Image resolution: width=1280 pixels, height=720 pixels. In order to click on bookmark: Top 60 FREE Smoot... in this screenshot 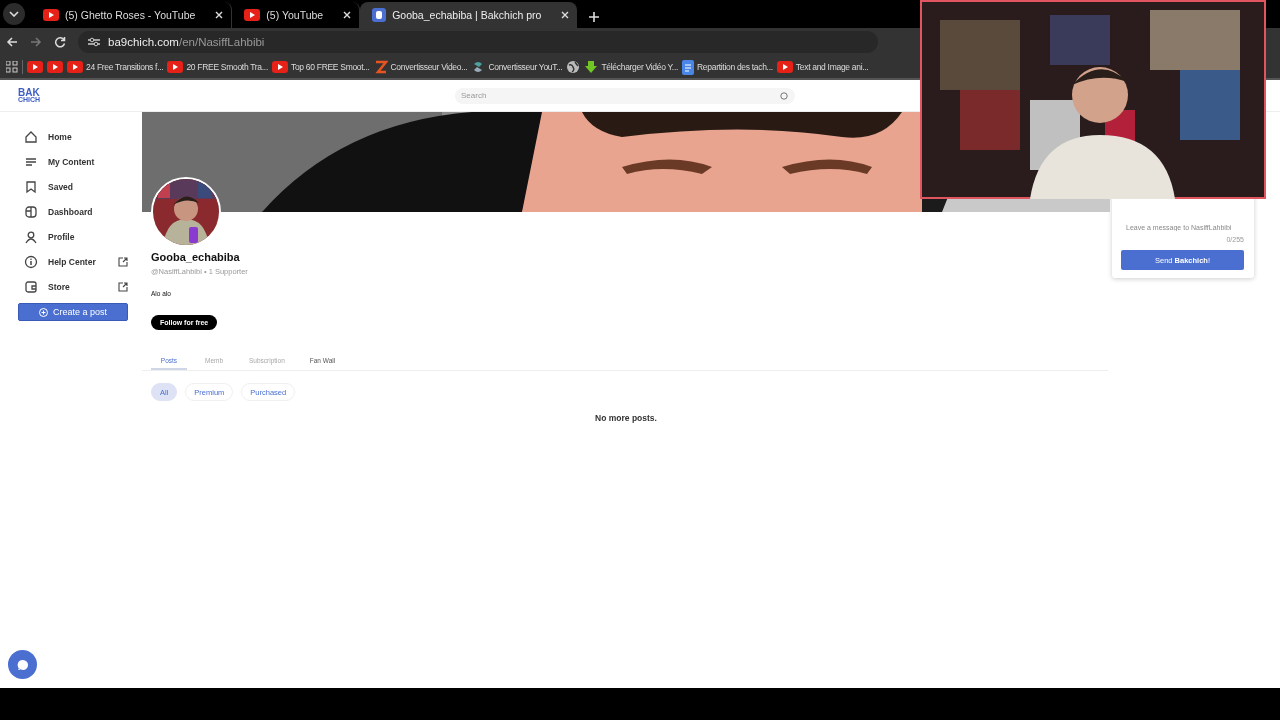, I will do `click(320, 67)`.